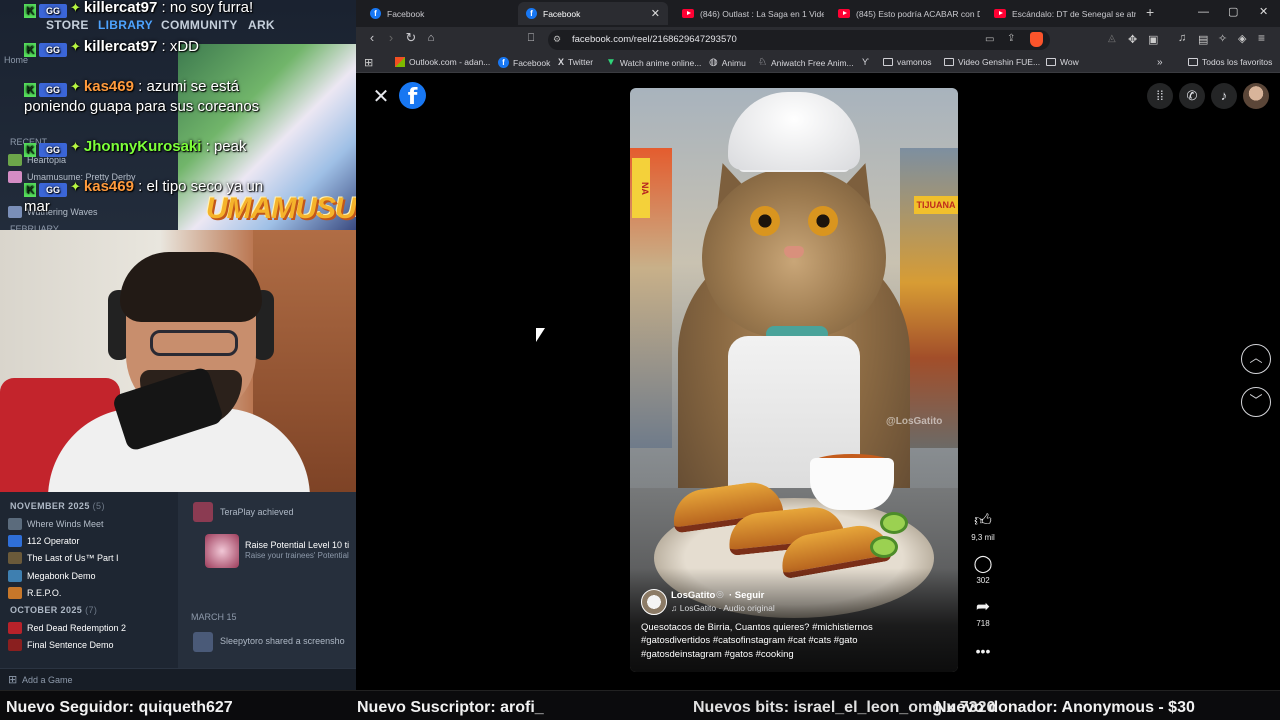 This screenshot has width=1280, height=720. Describe the element at coordinates (1242, 38) in the screenshot. I see `vpn-icon: ◈` at that location.